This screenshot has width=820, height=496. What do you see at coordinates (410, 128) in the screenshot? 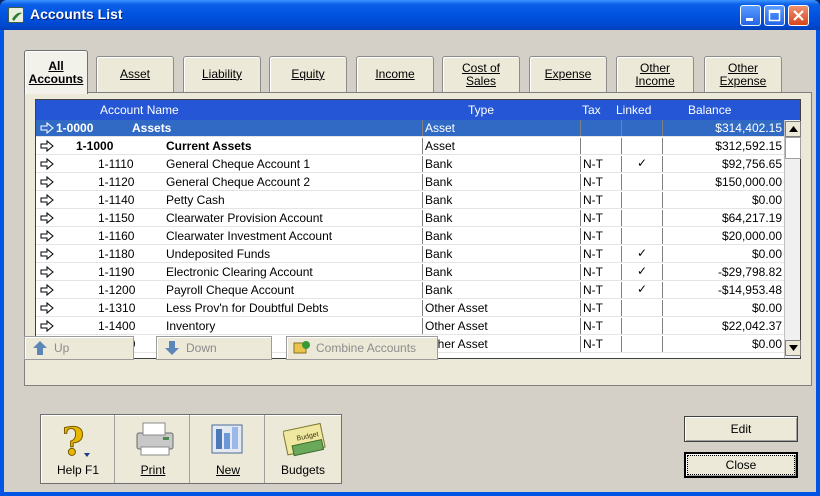
I see `table-row: 1-0000 Assets Asset $314,402.15` at bounding box center [410, 128].